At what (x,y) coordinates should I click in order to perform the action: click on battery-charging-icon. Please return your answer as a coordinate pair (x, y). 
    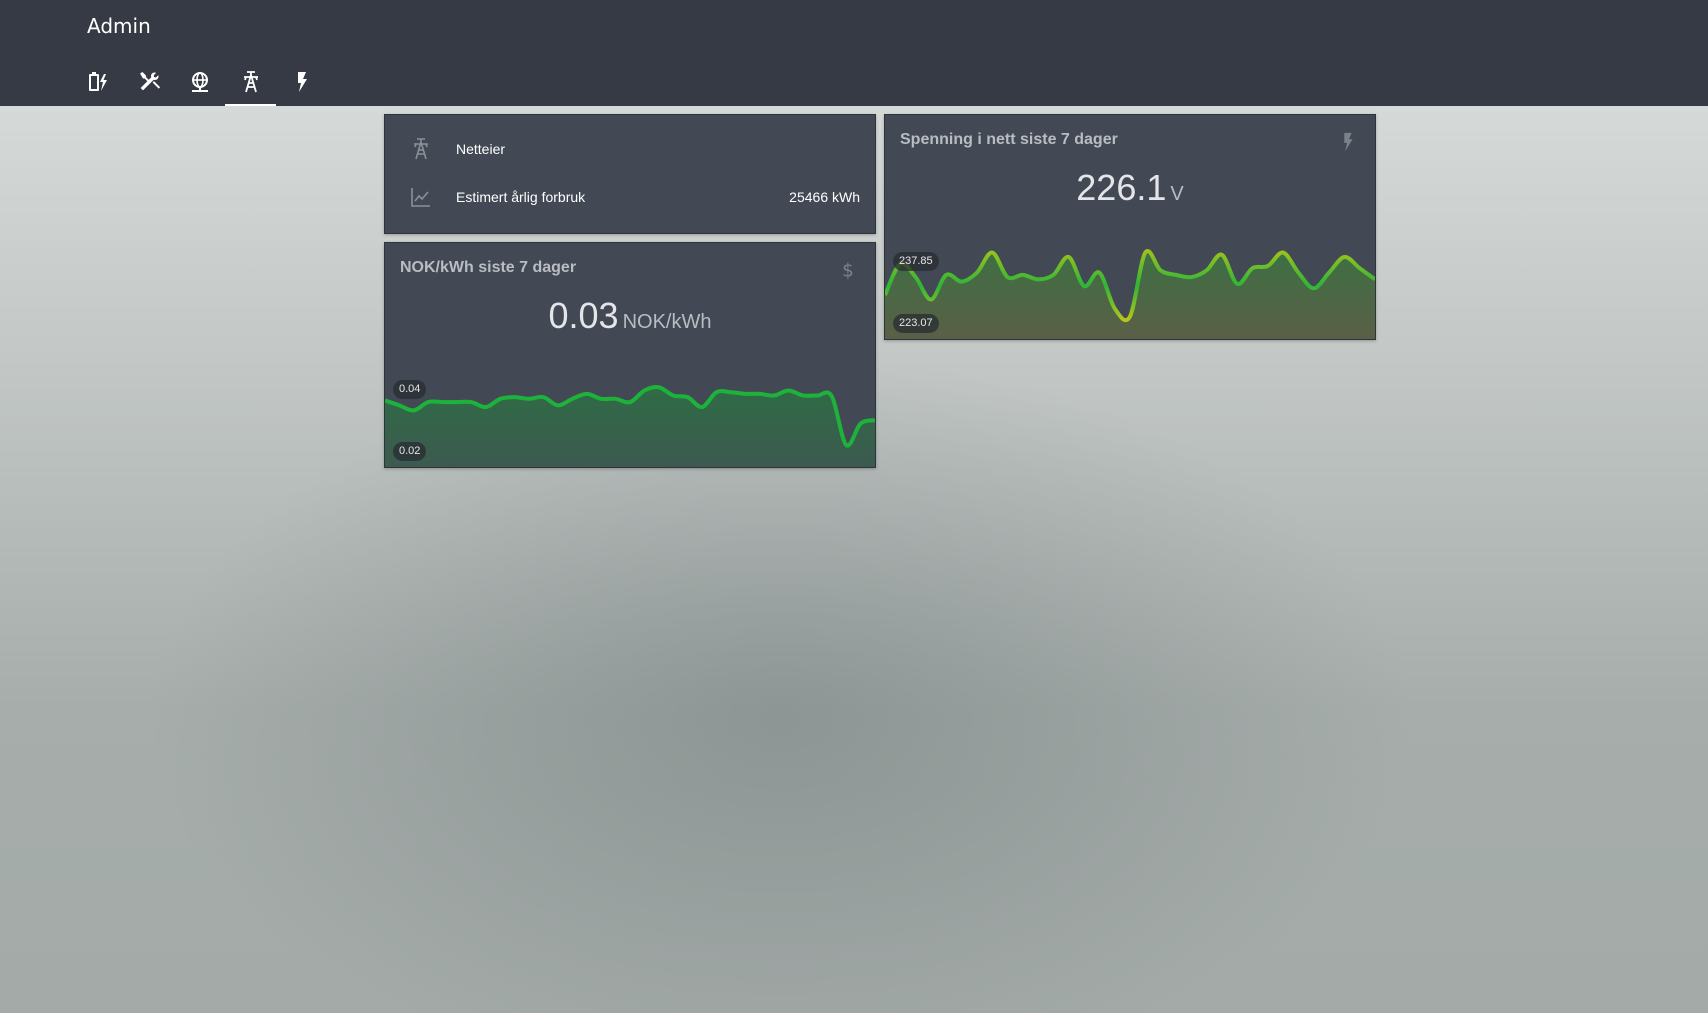
    Looking at the image, I should click on (97, 81).